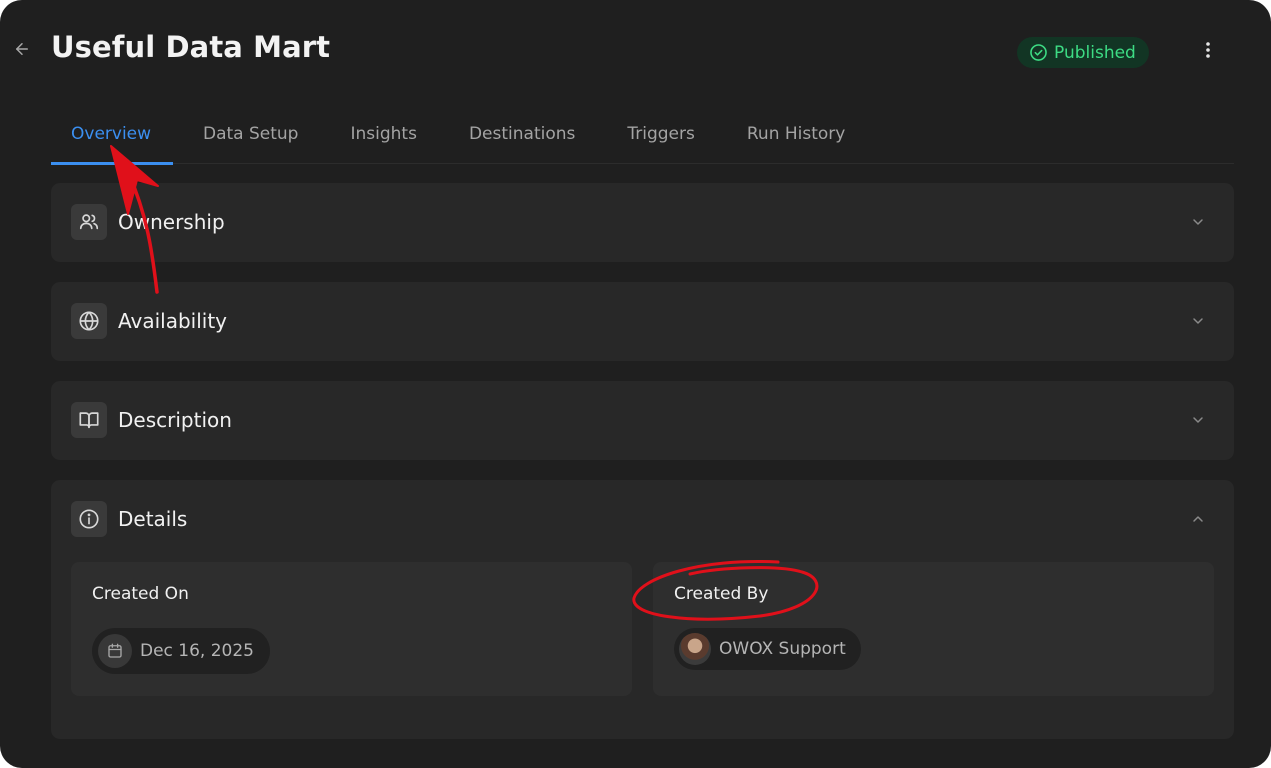 The height and width of the screenshot is (768, 1271). I want to click on globe-icon, so click(89, 321).